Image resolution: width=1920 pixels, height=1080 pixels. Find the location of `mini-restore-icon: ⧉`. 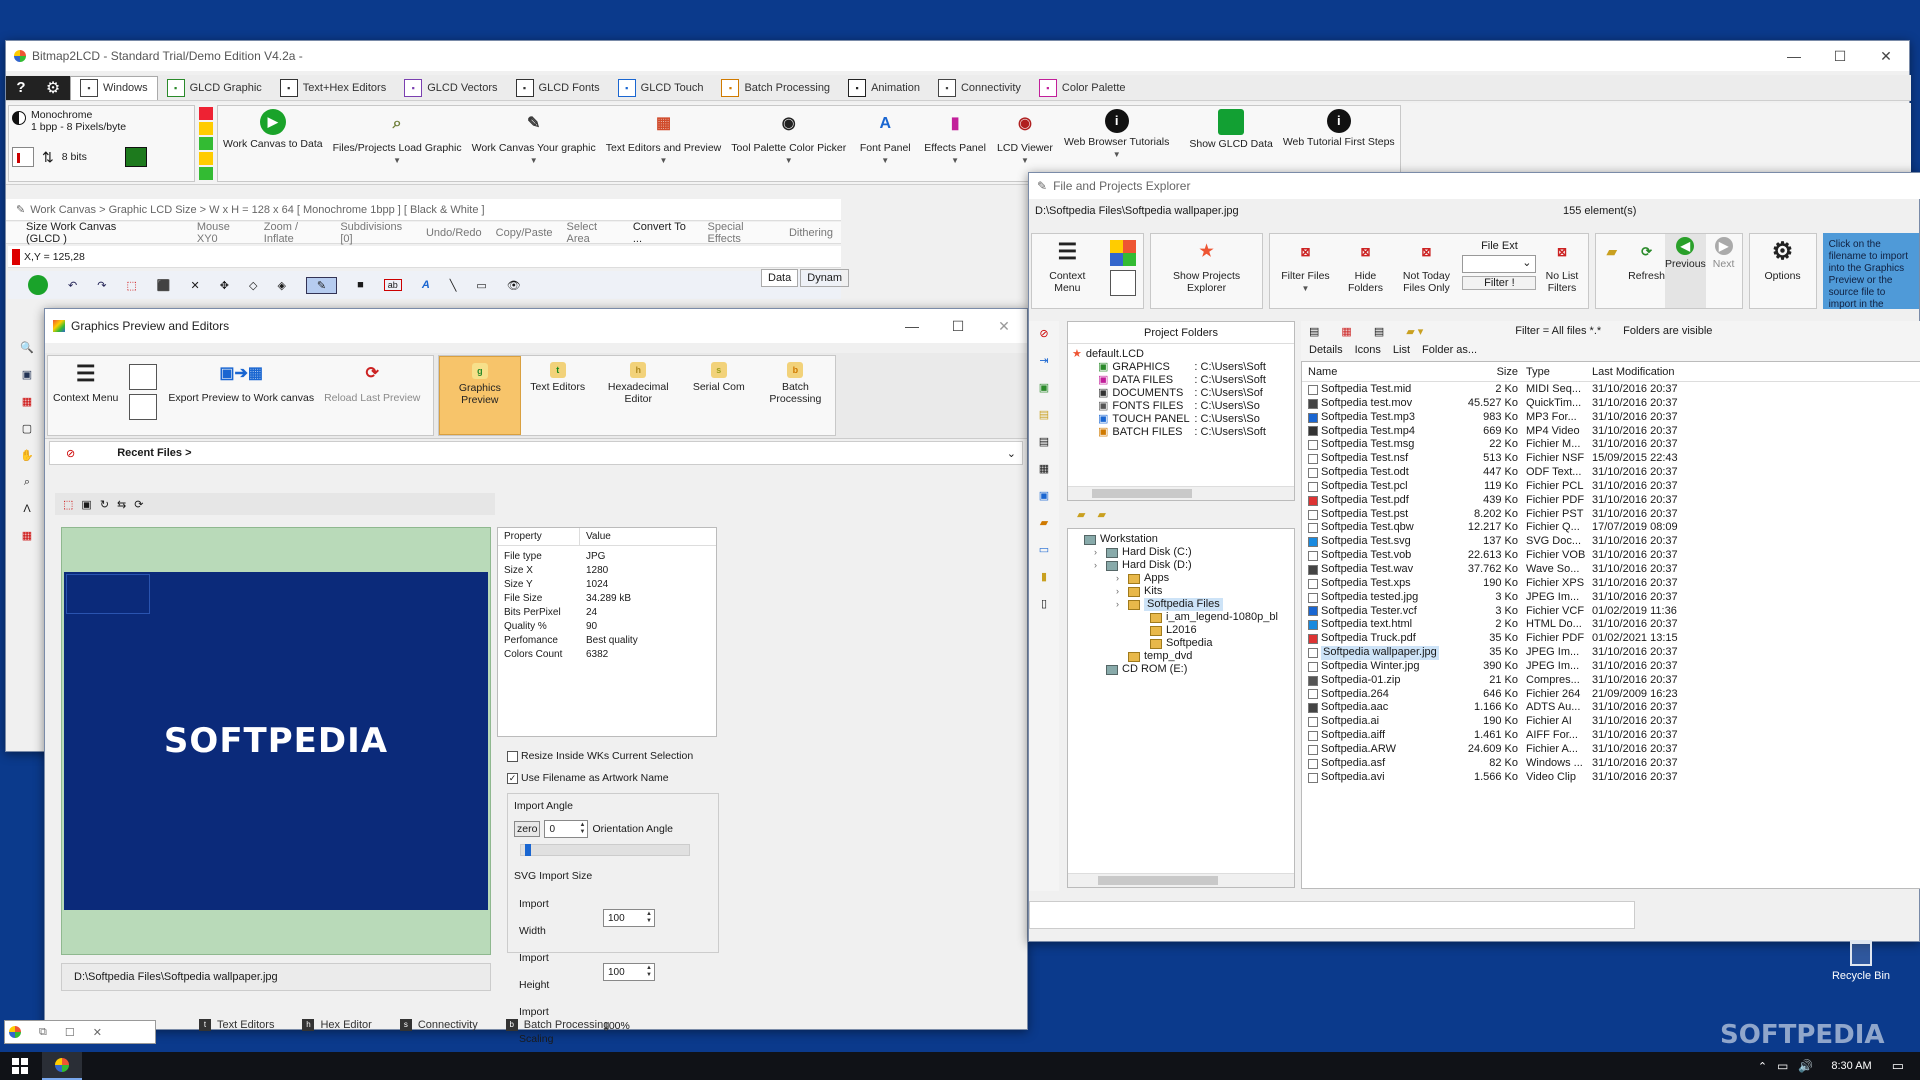

mini-restore-icon: ⧉ is located at coordinates (43, 1032).